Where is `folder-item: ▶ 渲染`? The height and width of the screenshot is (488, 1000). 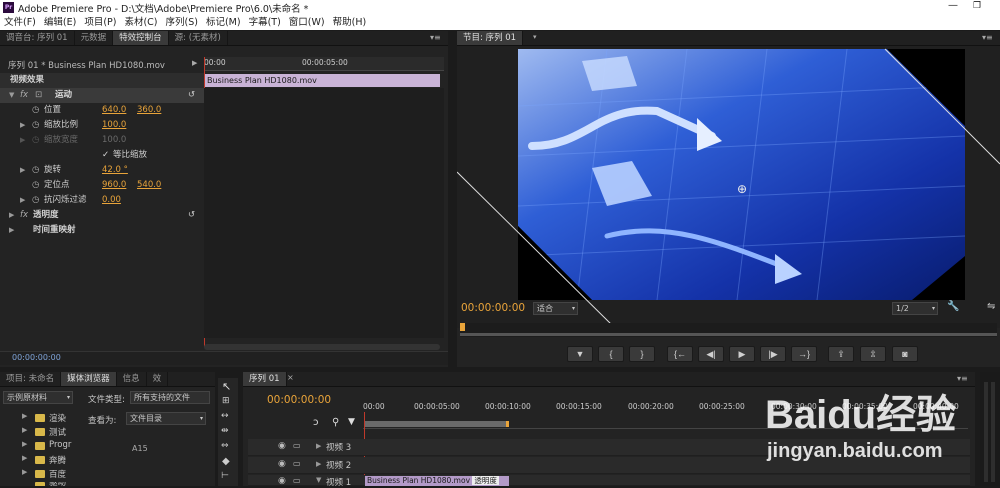
folder-item: ▶ 渲染 is located at coordinates (48, 418).